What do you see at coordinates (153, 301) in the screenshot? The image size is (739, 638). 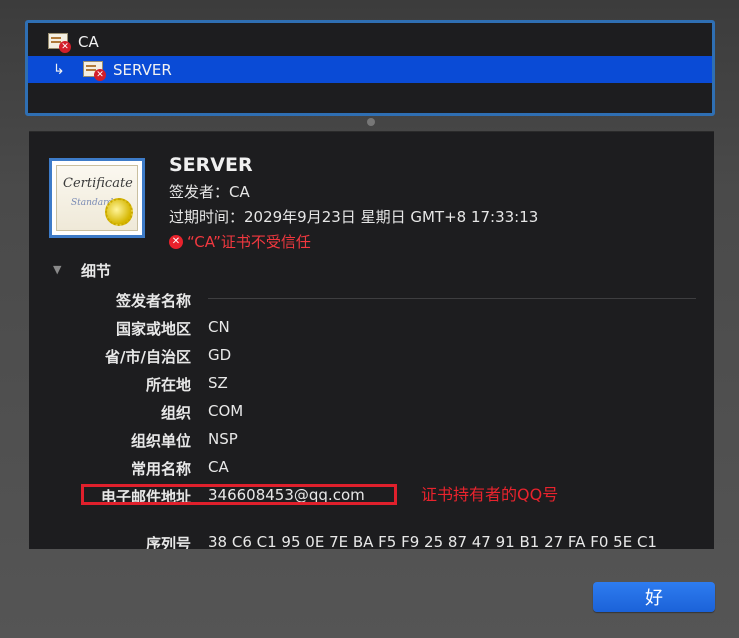 I see `issuer-name-group-label: 签发者名称` at bounding box center [153, 301].